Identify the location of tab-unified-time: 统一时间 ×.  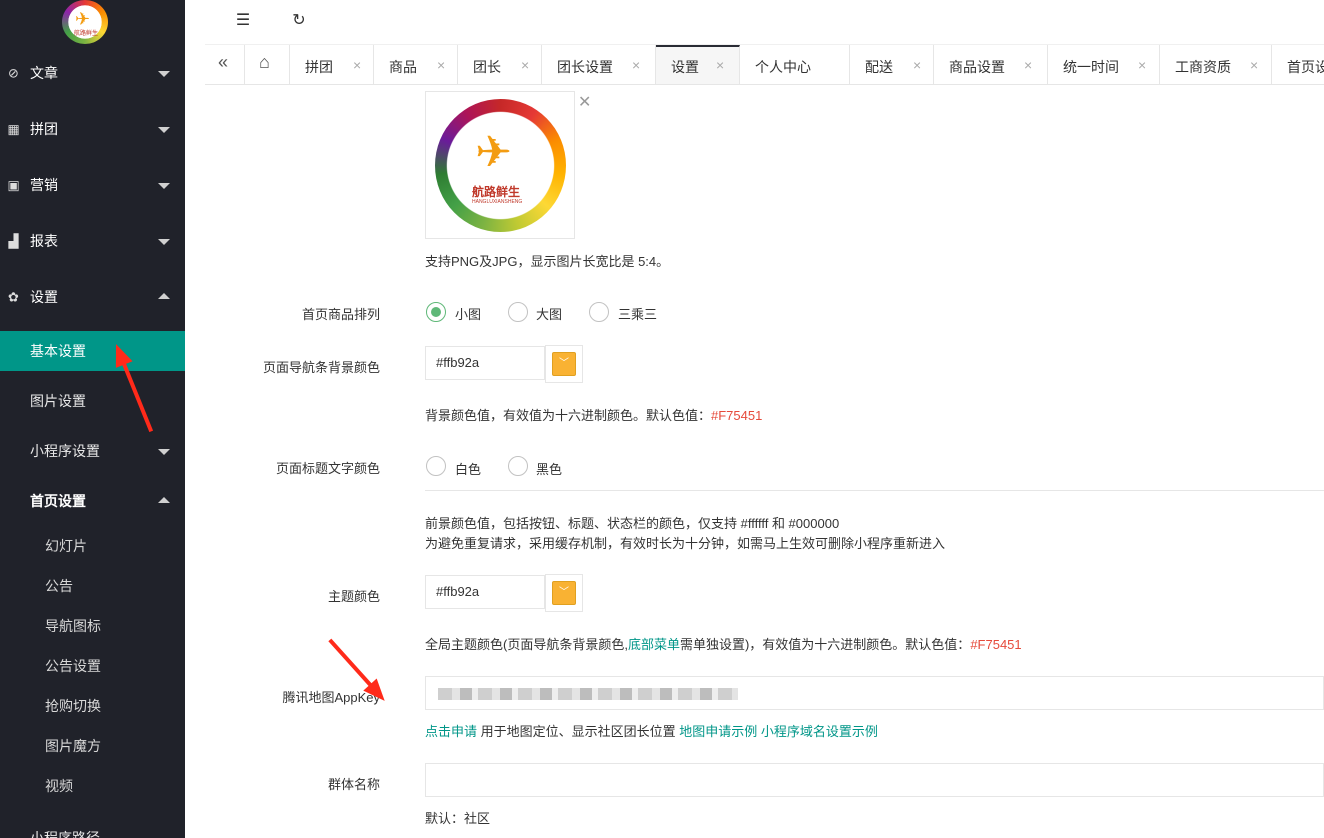
(1104, 64).